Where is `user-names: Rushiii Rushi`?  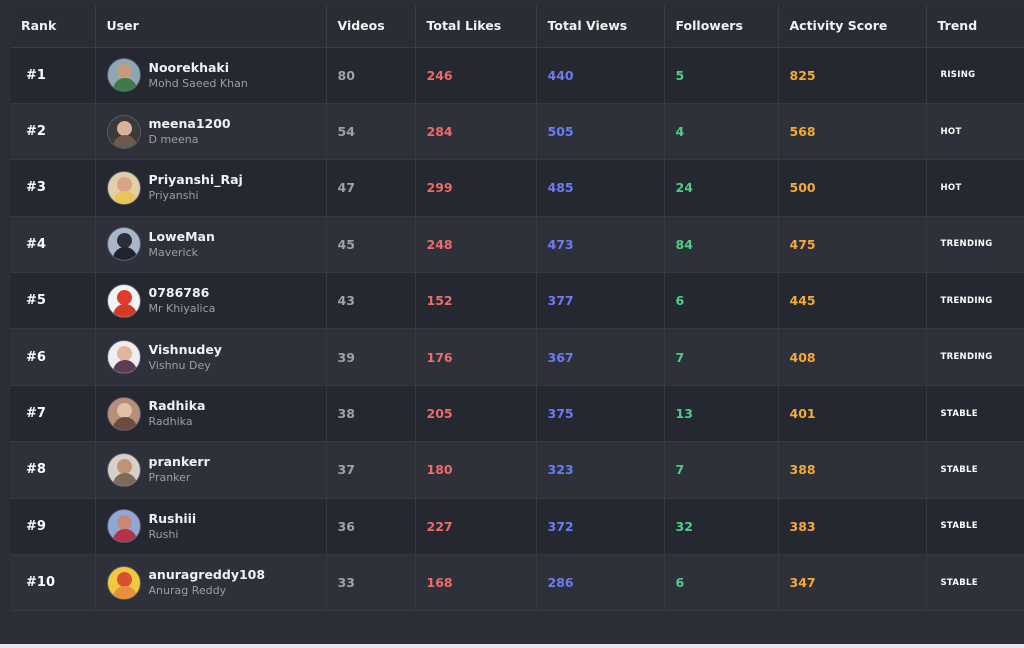 user-names: Rushiii Rushi is located at coordinates (173, 526).